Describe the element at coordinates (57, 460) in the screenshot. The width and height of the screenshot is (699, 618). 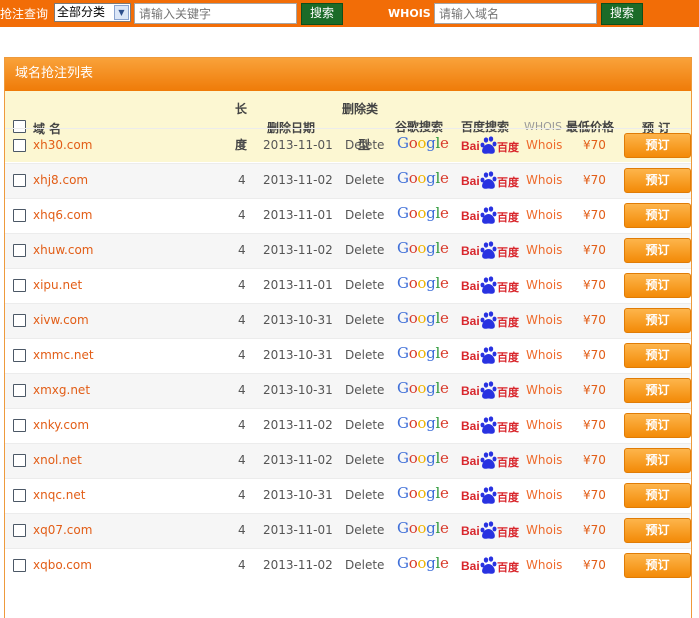
I see `domain-link: xnol.net` at that location.